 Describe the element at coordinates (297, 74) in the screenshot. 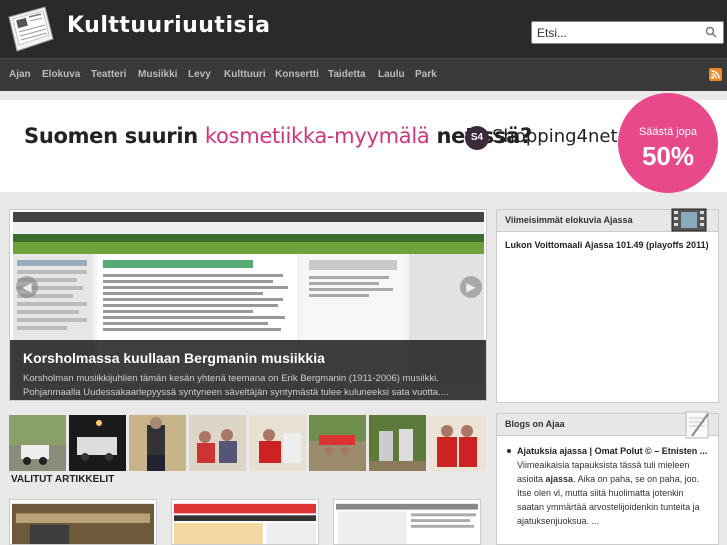

I see `nav-item-konsertti: Konsertti` at that location.